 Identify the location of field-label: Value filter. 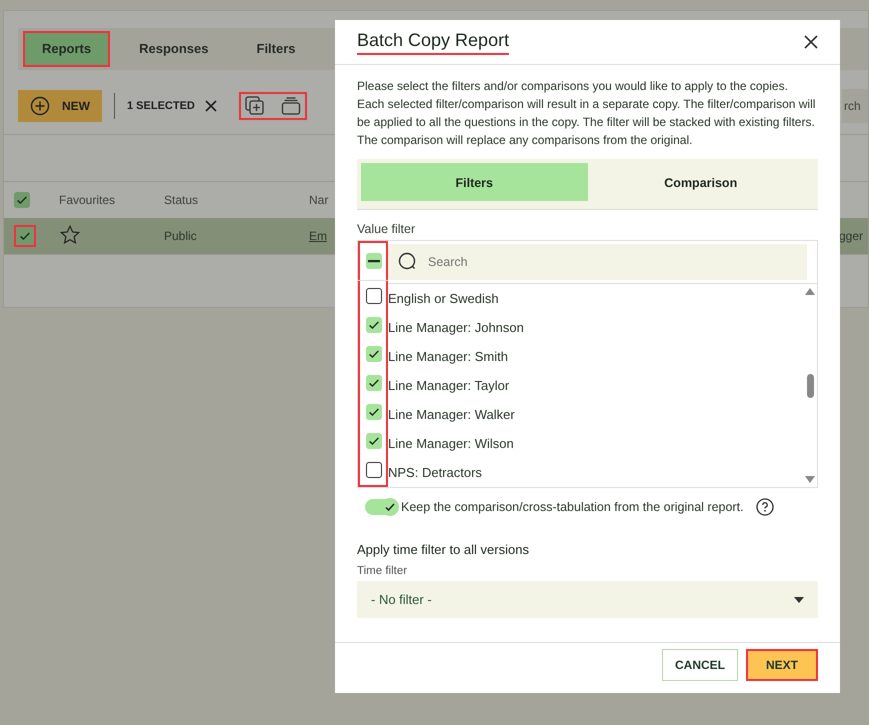
(386, 229).